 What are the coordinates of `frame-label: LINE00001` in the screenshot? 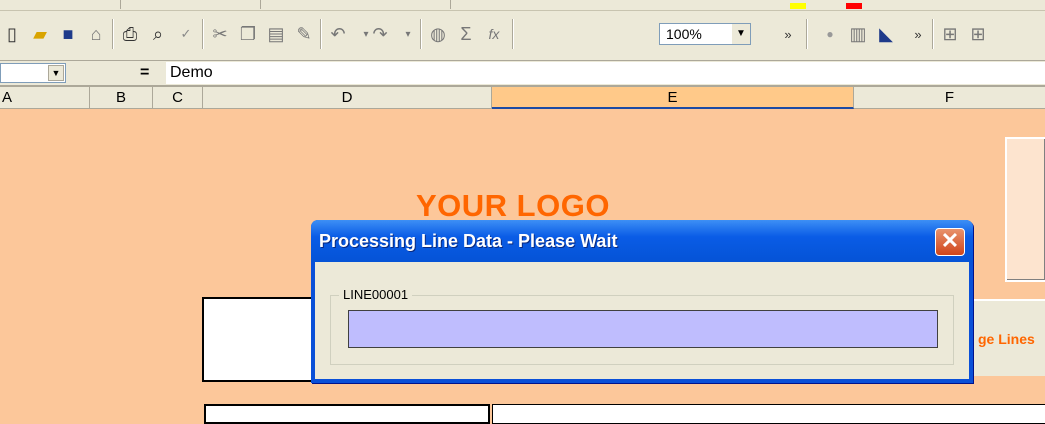 It's located at (376, 294).